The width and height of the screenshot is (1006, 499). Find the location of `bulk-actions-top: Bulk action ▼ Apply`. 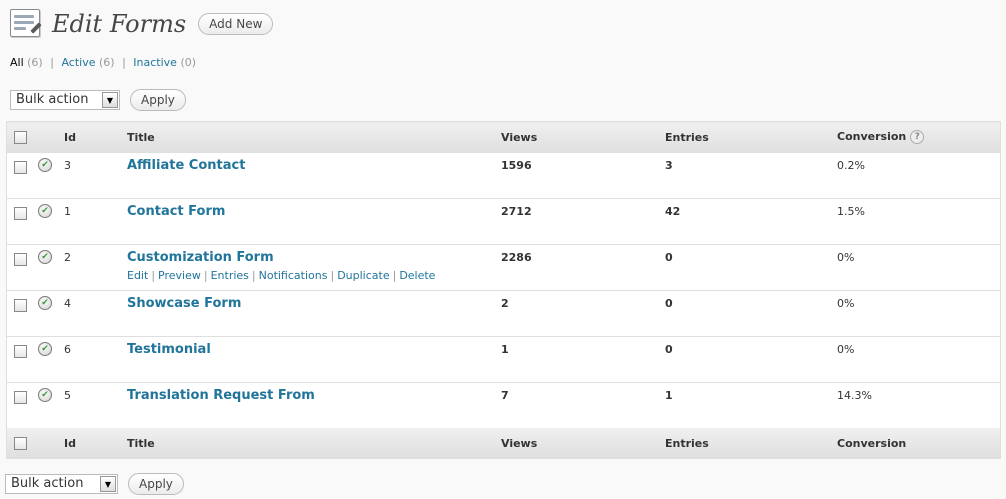

bulk-actions-top: Bulk action ▼ Apply is located at coordinates (98, 100).